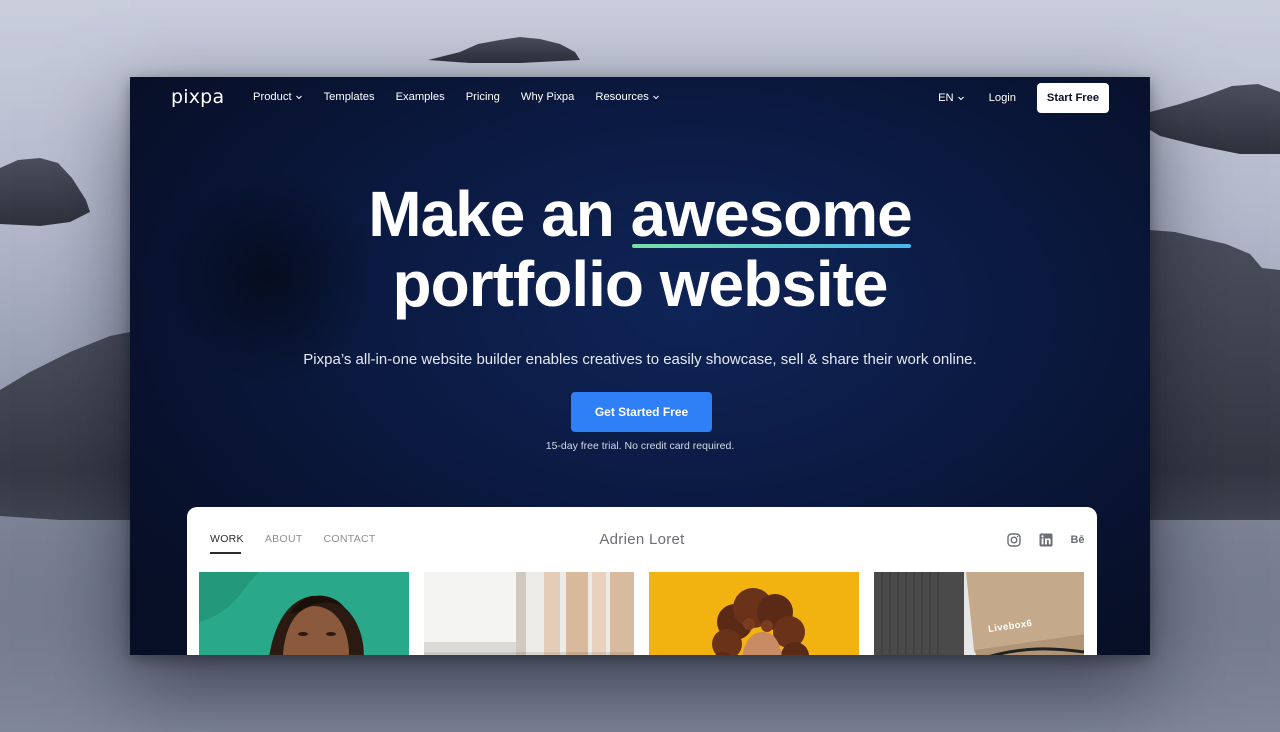 The height and width of the screenshot is (732, 1280). What do you see at coordinates (1023, 98) in the screenshot?
I see `nav-right: EN Login Start Free` at bounding box center [1023, 98].